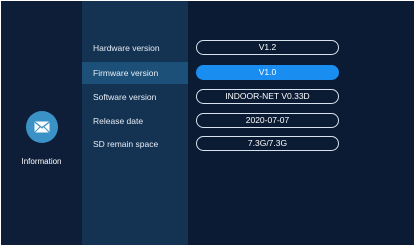 The width and height of the screenshot is (416, 247). What do you see at coordinates (267, 47) in the screenshot?
I see `hardware-version-value: V1.2` at bounding box center [267, 47].